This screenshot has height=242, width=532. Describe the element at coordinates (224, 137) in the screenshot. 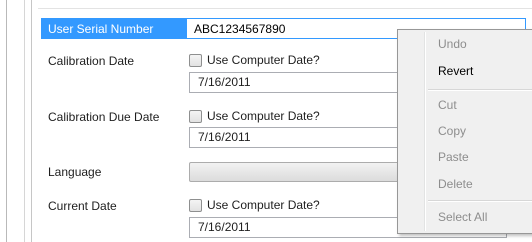

I see `calibration-due-date-value: 7/16/2011` at that location.